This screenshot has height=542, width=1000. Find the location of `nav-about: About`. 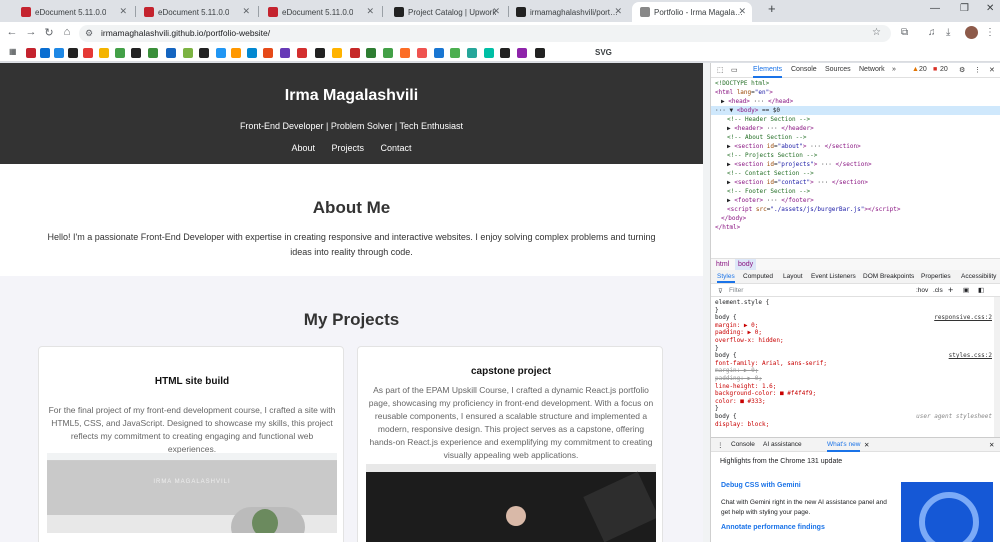

nav-about: About is located at coordinates (303, 148).